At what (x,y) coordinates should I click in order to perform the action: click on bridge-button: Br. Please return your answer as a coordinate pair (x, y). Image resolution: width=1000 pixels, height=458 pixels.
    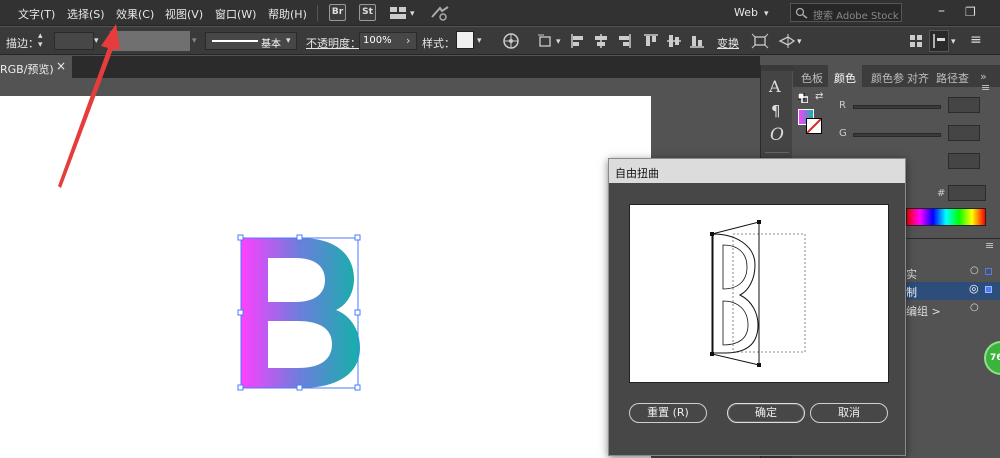
    Looking at the image, I should click on (337, 12).